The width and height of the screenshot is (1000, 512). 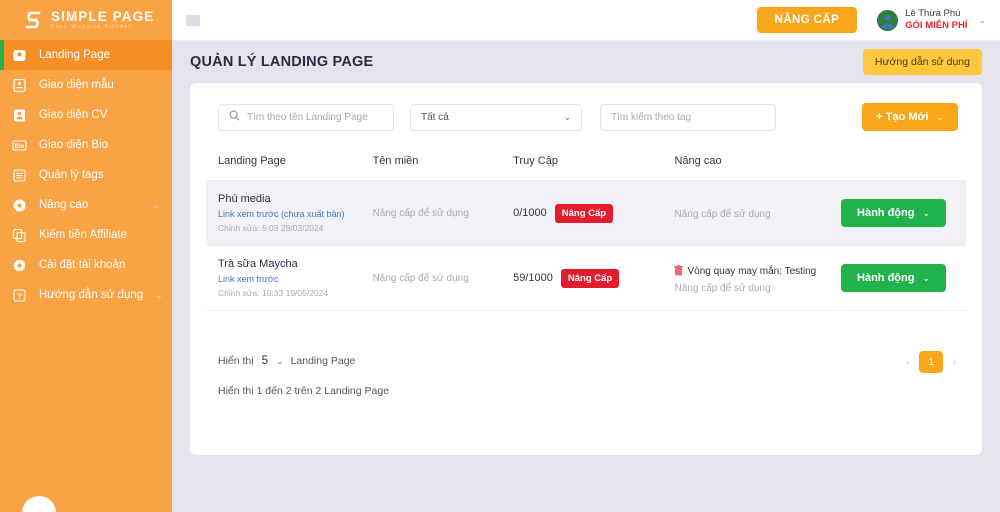 I want to click on cell-visits: 0/1000 Nâng Cấp, so click(x=594, y=213).